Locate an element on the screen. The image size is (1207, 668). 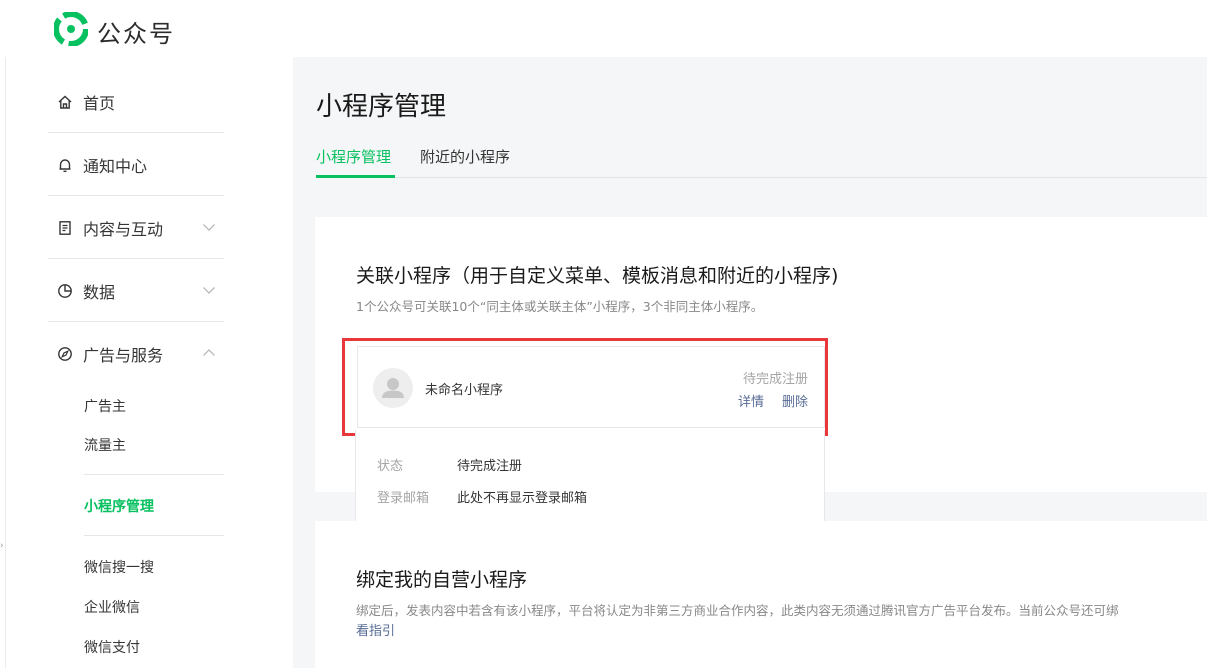
sidebar-item-ads-services: 广告与服务 is located at coordinates (136, 353).